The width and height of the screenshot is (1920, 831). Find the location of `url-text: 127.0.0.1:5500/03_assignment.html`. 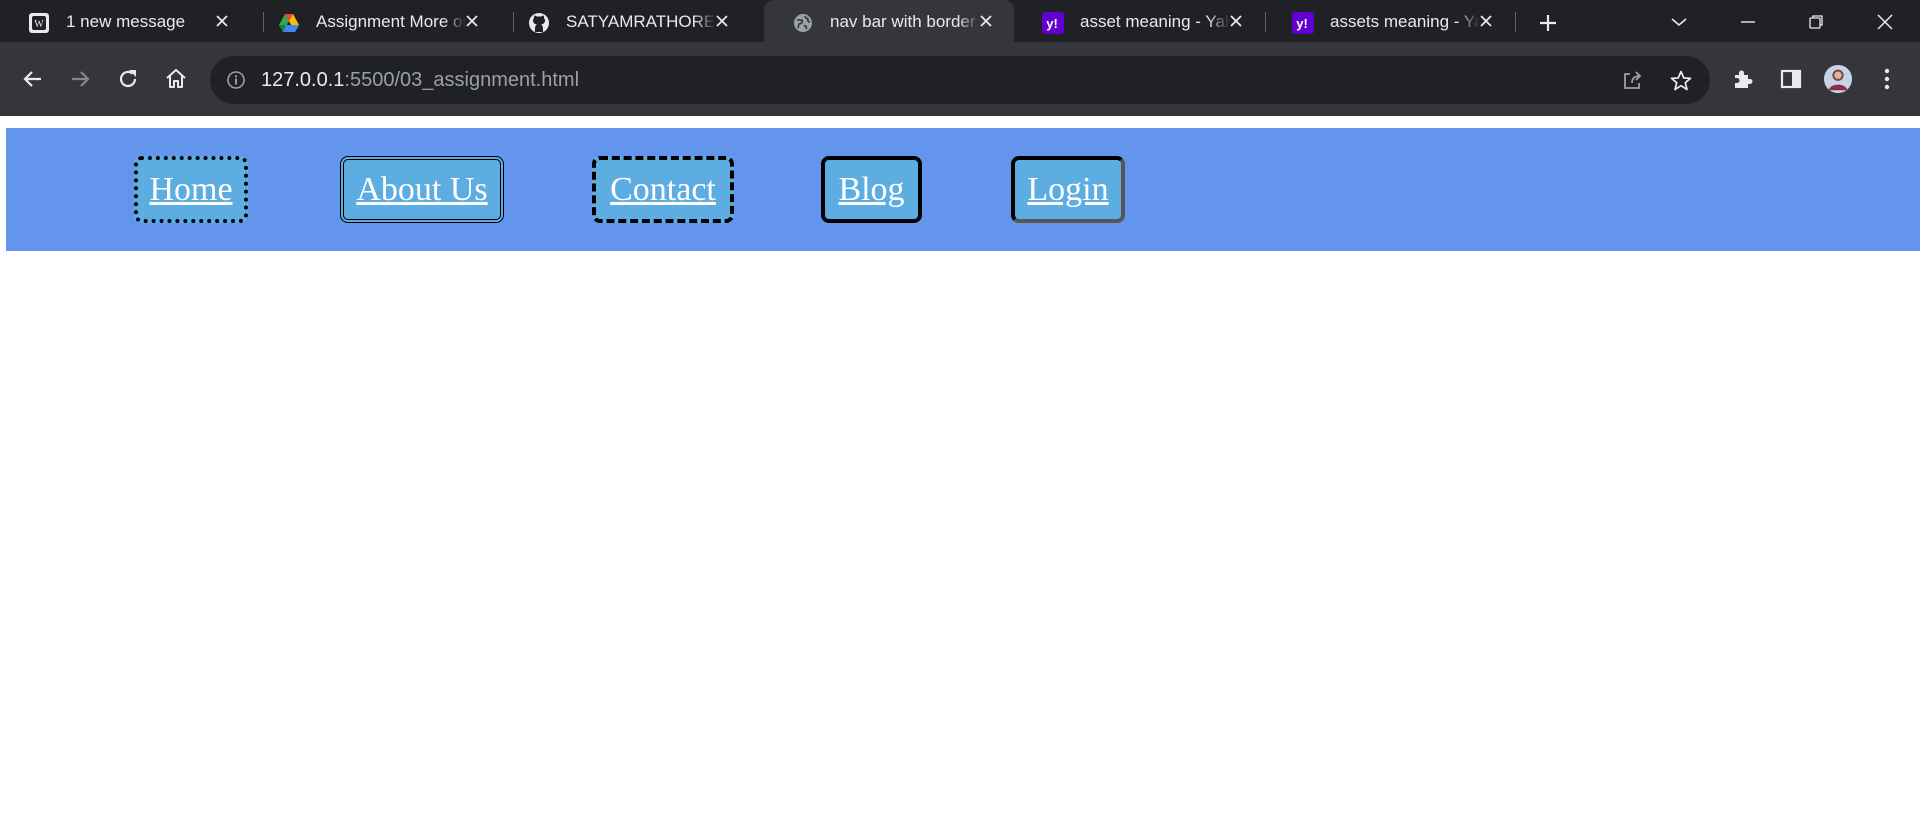

url-text: 127.0.0.1:5500/03_assignment.html is located at coordinates (420, 80).